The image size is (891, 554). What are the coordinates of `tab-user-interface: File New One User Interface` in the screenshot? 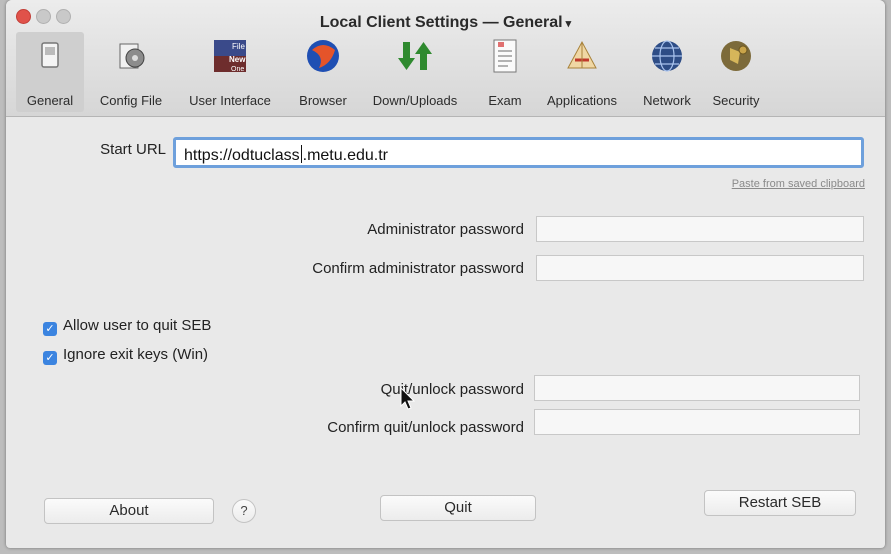 It's located at (230, 72).